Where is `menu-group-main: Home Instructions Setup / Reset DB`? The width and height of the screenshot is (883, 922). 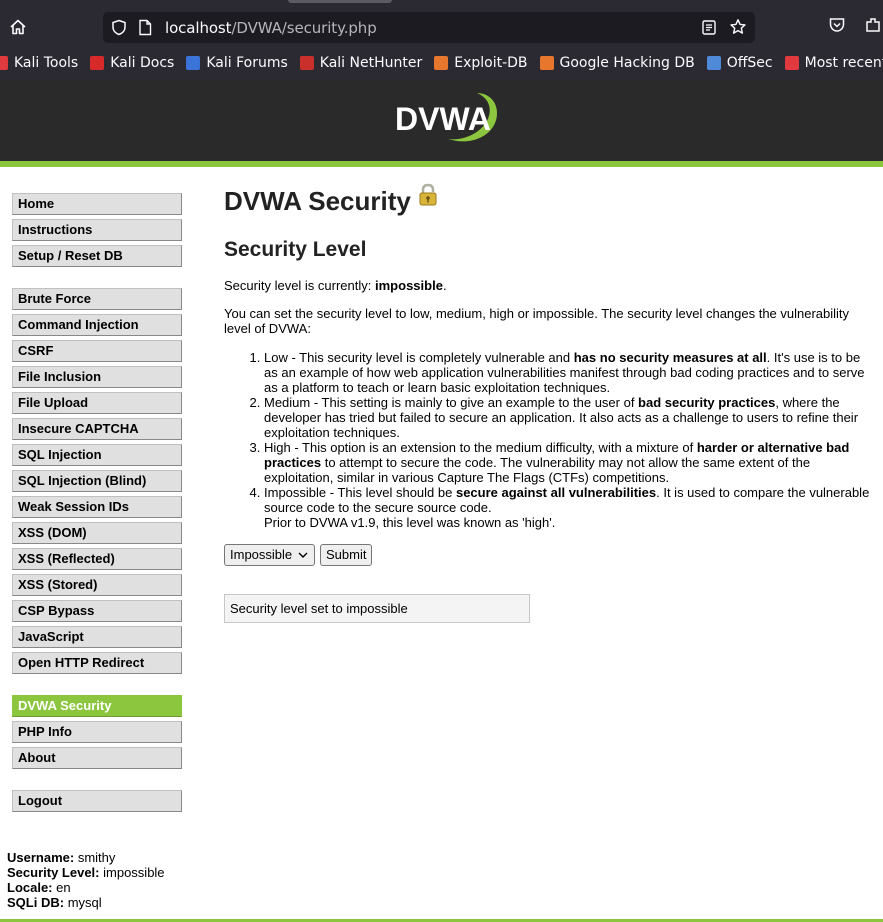
menu-group-main: Home Instructions Setup / Reset DB is located at coordinates (97, 232).